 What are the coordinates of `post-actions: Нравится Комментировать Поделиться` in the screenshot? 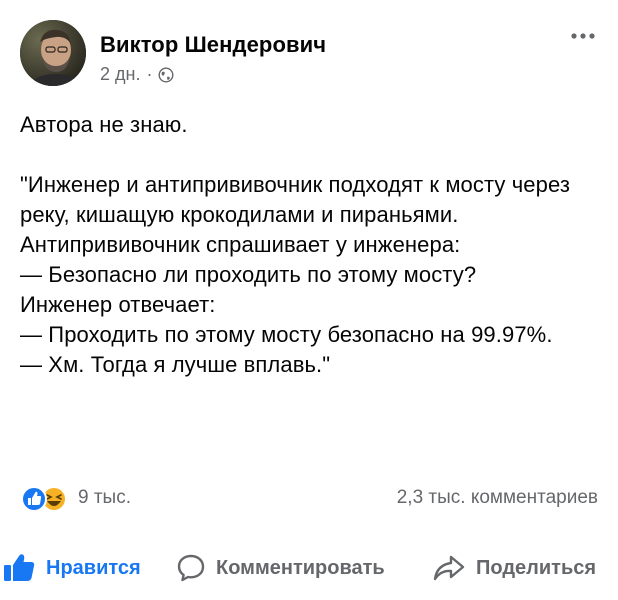 It's located at (309, 568).